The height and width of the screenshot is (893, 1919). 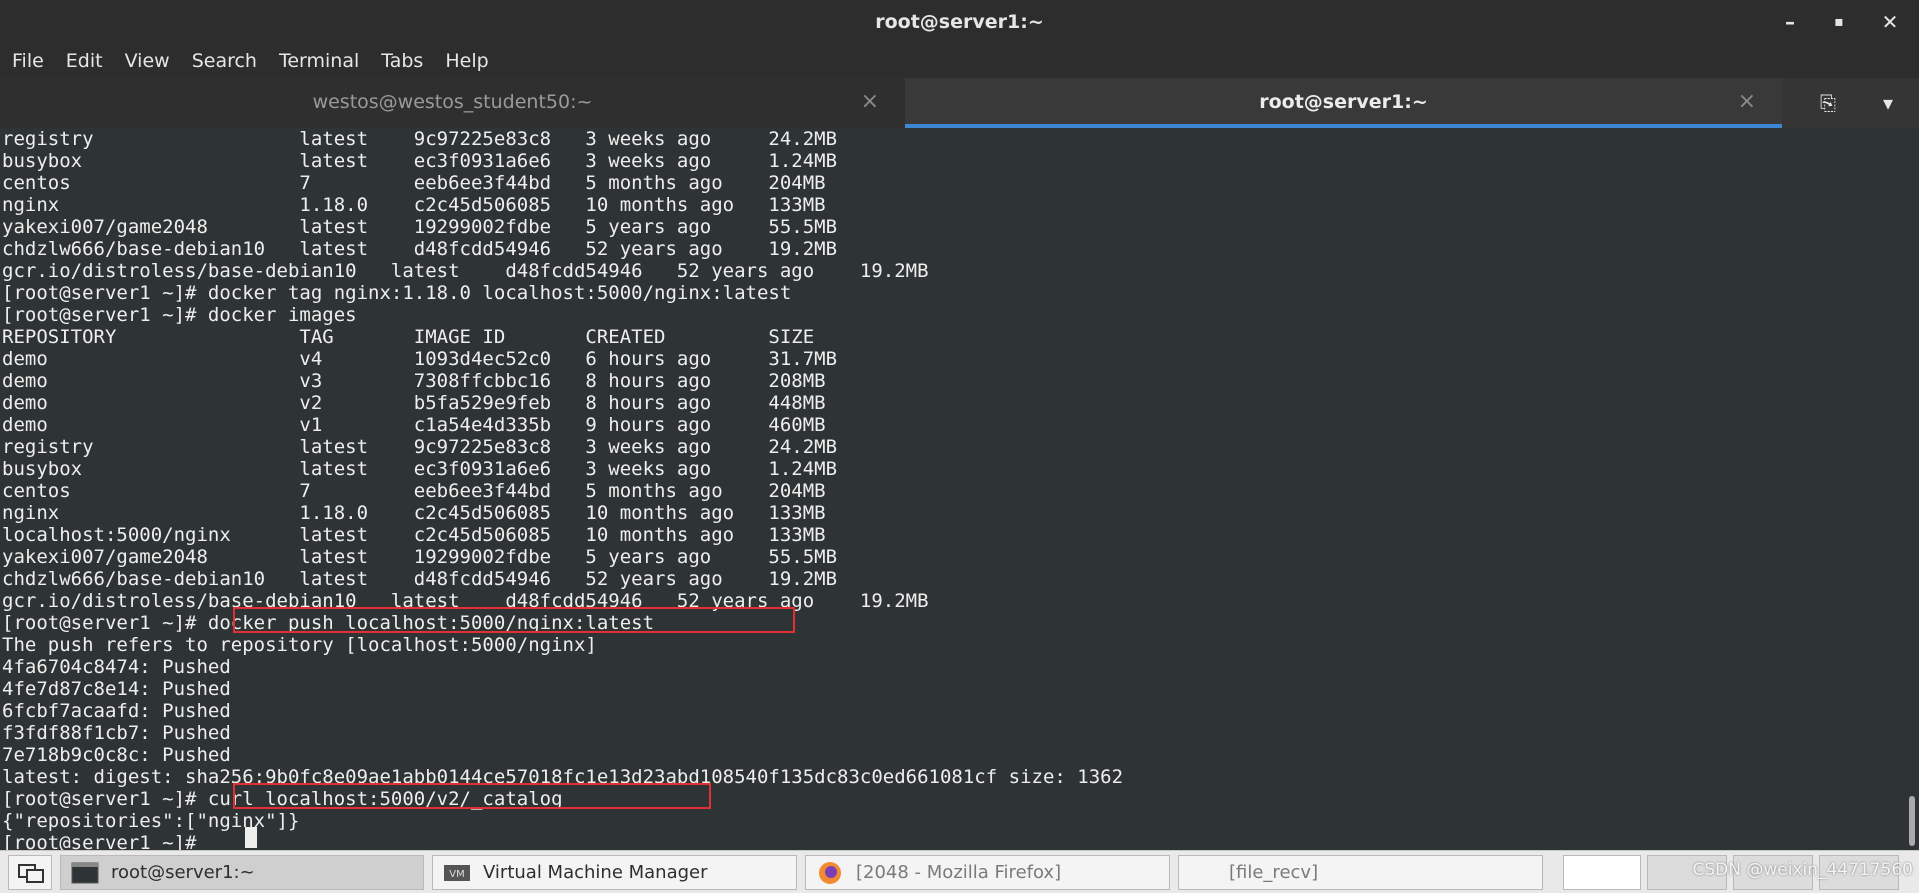 I want to click on show-desktop-button, so click(x=30, y=872).